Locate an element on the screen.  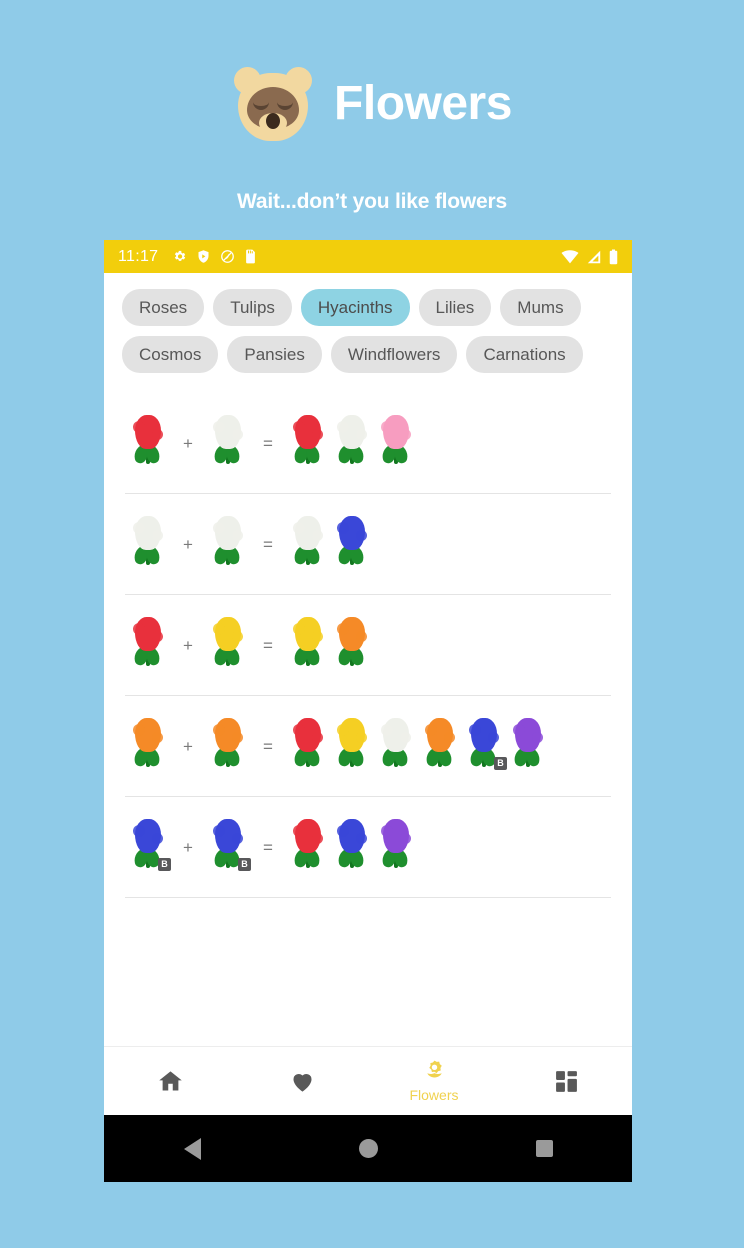
wifi-icon is located at coordinates (570, 256).